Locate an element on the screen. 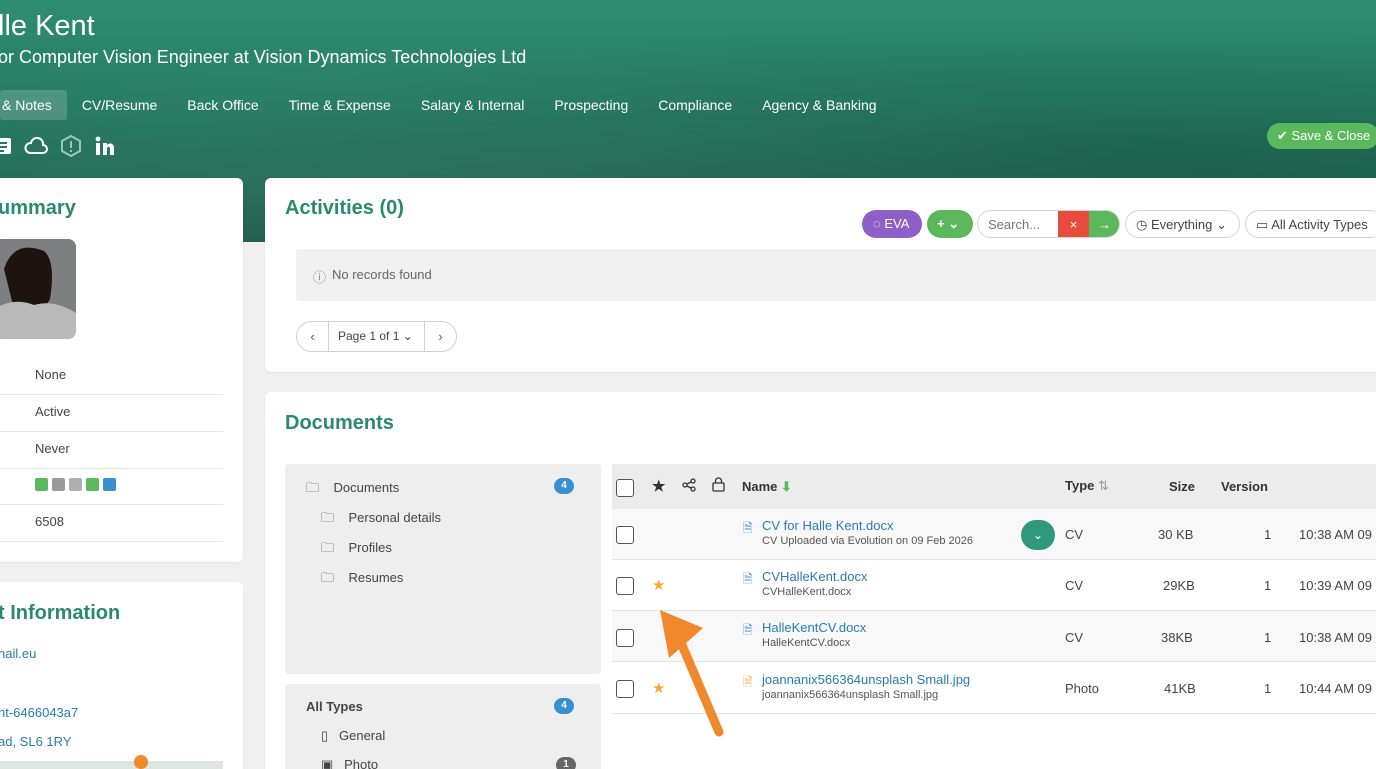  add-activity-button: + ⌄ is located at coordinates (950, 224).